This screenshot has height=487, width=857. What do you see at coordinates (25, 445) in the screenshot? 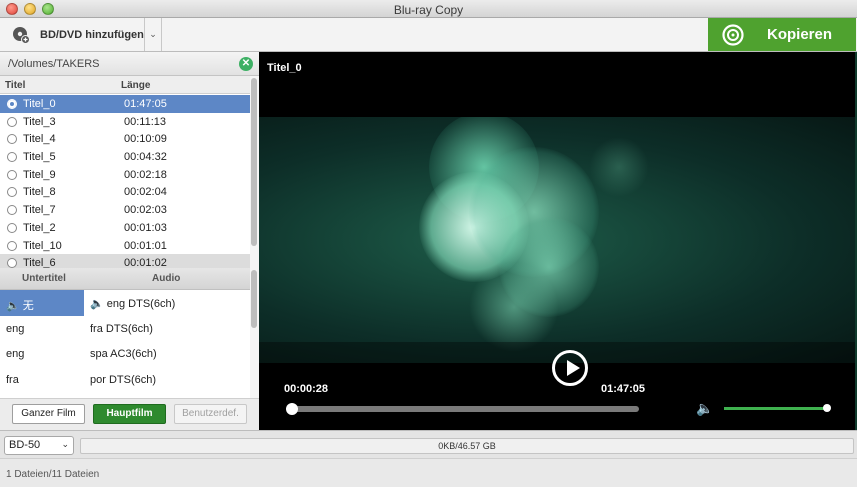
I see `disc-type-value: BD-50` at bounding box center [25, 445].